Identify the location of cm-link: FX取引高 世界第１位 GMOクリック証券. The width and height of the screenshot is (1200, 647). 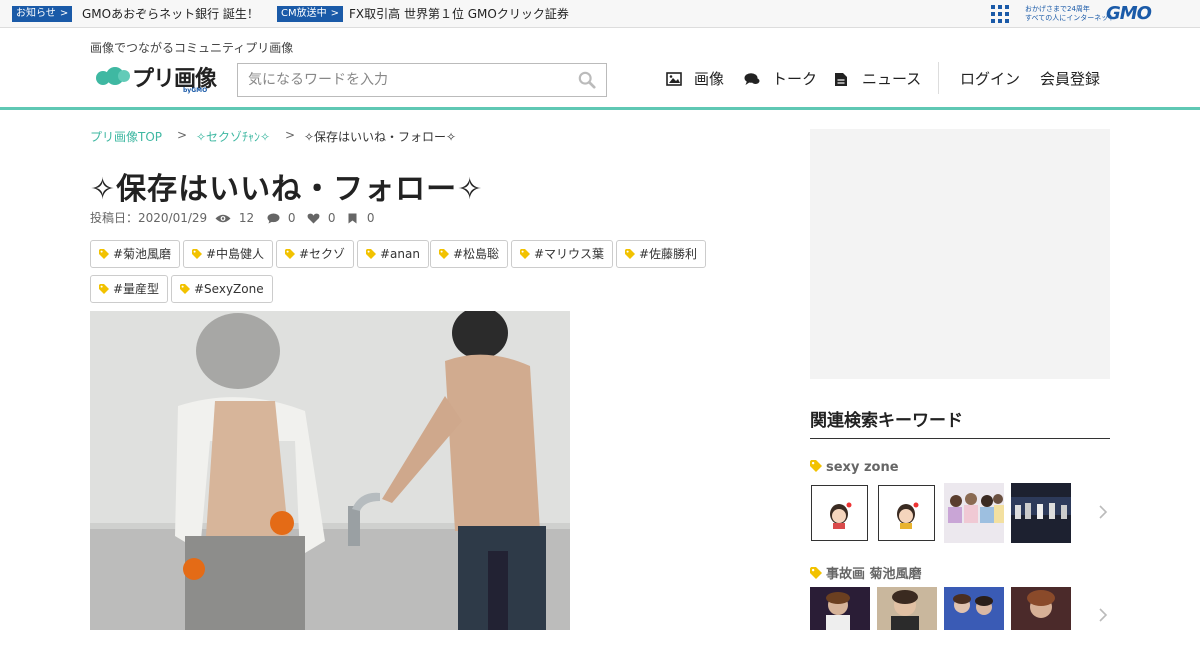
(459, 14).